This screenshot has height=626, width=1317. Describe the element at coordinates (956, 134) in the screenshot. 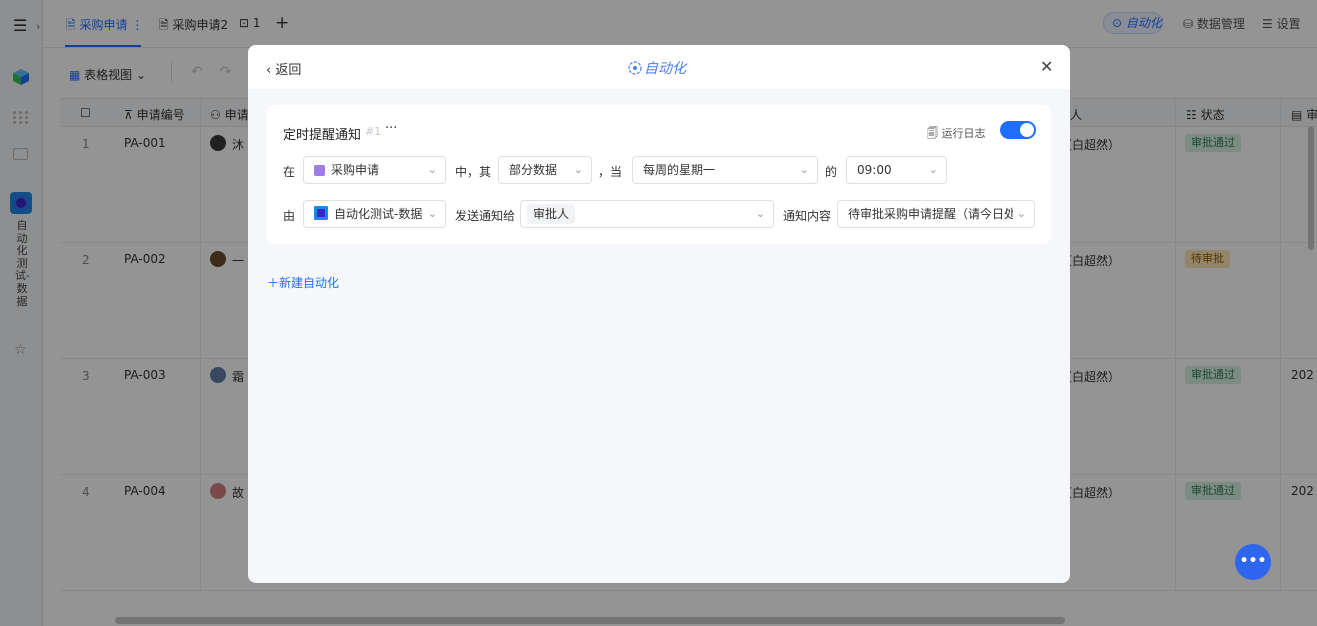

I see `run-log-button: 🗐 运行日志` at that location.